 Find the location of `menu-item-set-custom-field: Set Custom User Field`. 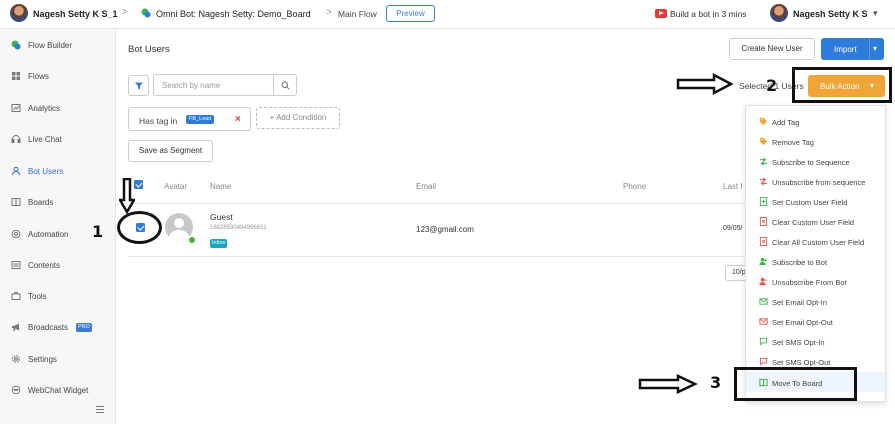

menu-item-set-custom-field: Set Custom User Field is located at coordinates (815, 201).